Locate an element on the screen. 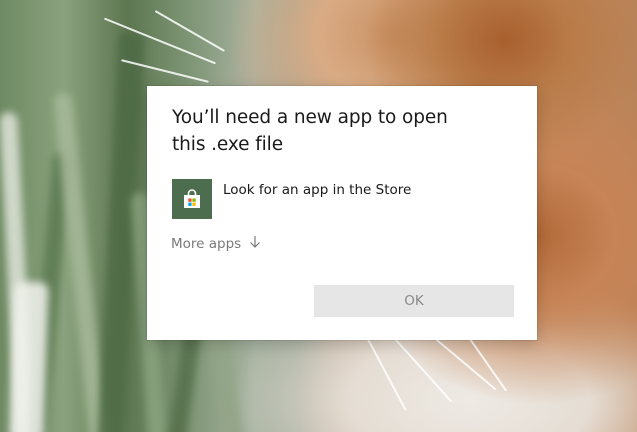  look-in-store-option: Look for an app in the Store is located at coordinates (342, 199).